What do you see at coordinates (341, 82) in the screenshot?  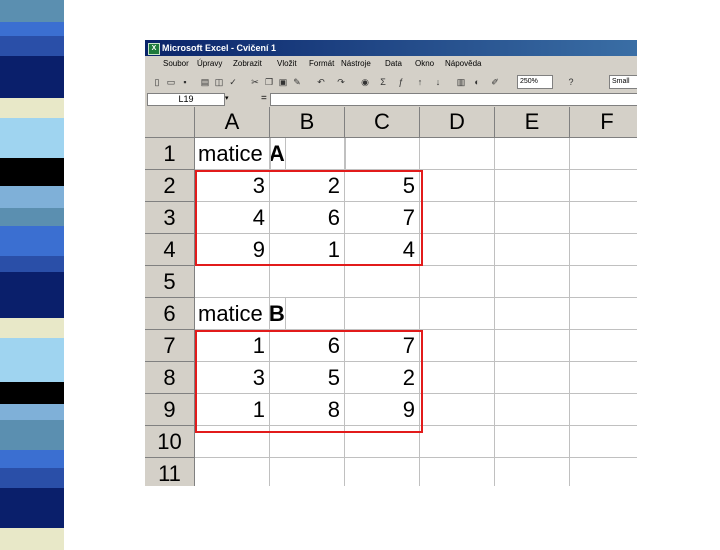 I see `redo-icon: ↷` at bounding box center [341, 82].